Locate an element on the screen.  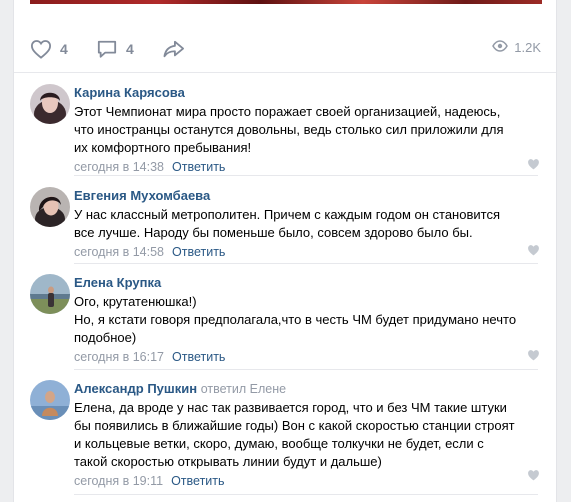
comment-timestamp: сегодня в 19:11 is located at coordinates (118, 481).